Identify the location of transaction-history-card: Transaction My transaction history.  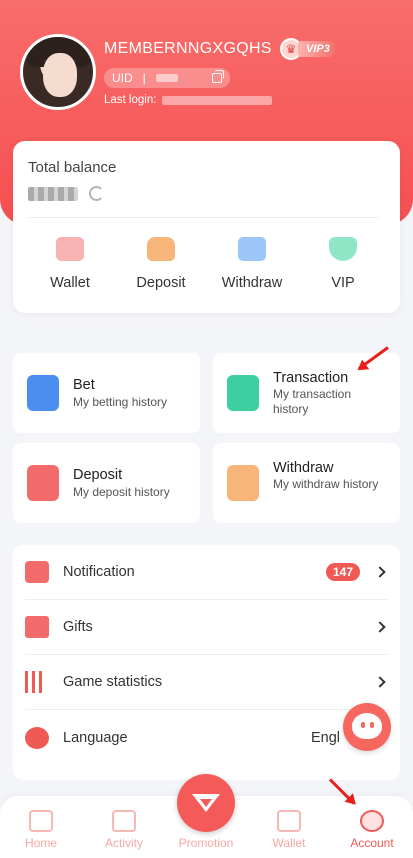
(306, 393).